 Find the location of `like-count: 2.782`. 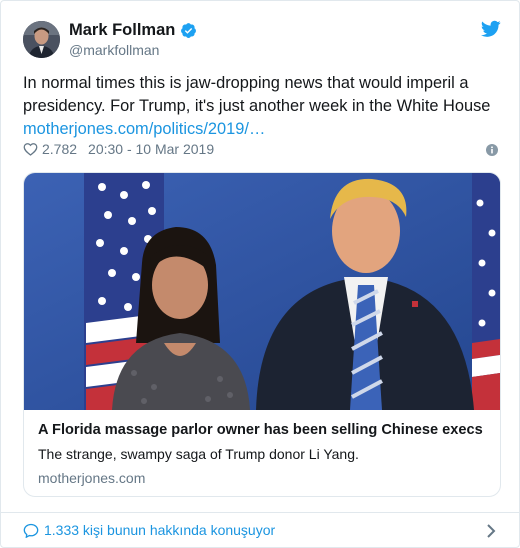

like-count: 2.782 is located at coordinates (59, 149).